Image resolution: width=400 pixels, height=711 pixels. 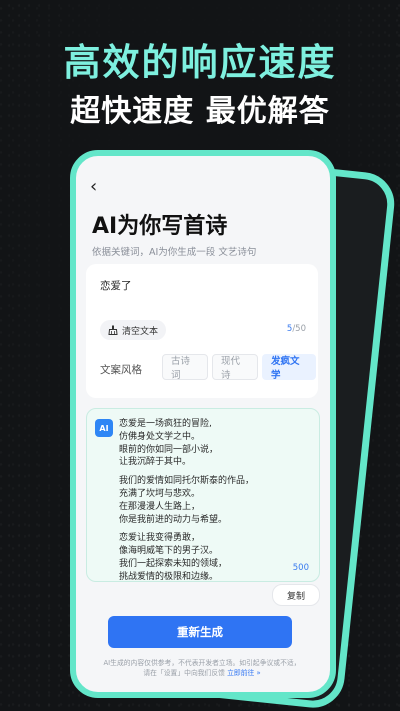 I want to click on poem-line: 我们一起探索未知的领域，, so click(x=173, y=563).